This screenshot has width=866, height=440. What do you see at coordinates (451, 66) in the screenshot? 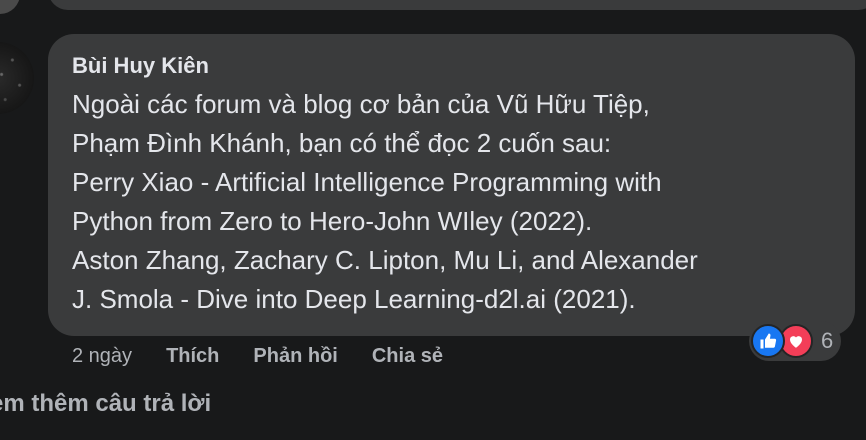
I see `comment-author: Bùi Huy Kiên` at bounding box center [451, 66].